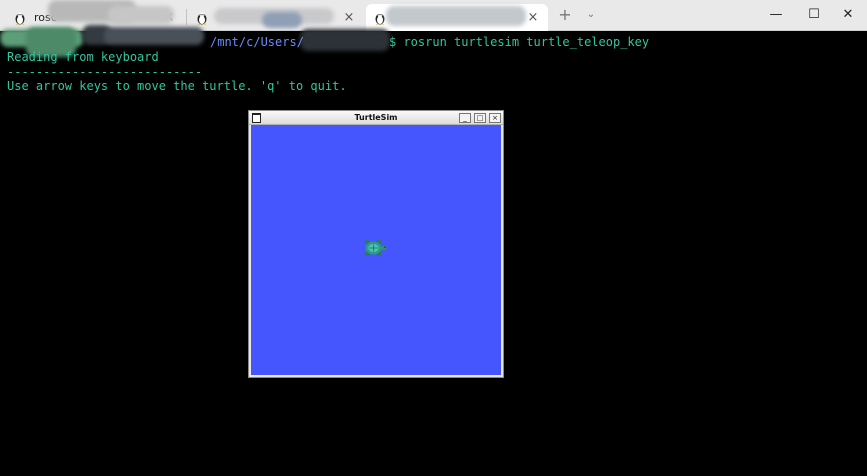 This screenshot has height=476, width=867. Describe the element at coordinates (495, 118) in the screenshot. I see `turtlesim-close-button: ×` at that location.